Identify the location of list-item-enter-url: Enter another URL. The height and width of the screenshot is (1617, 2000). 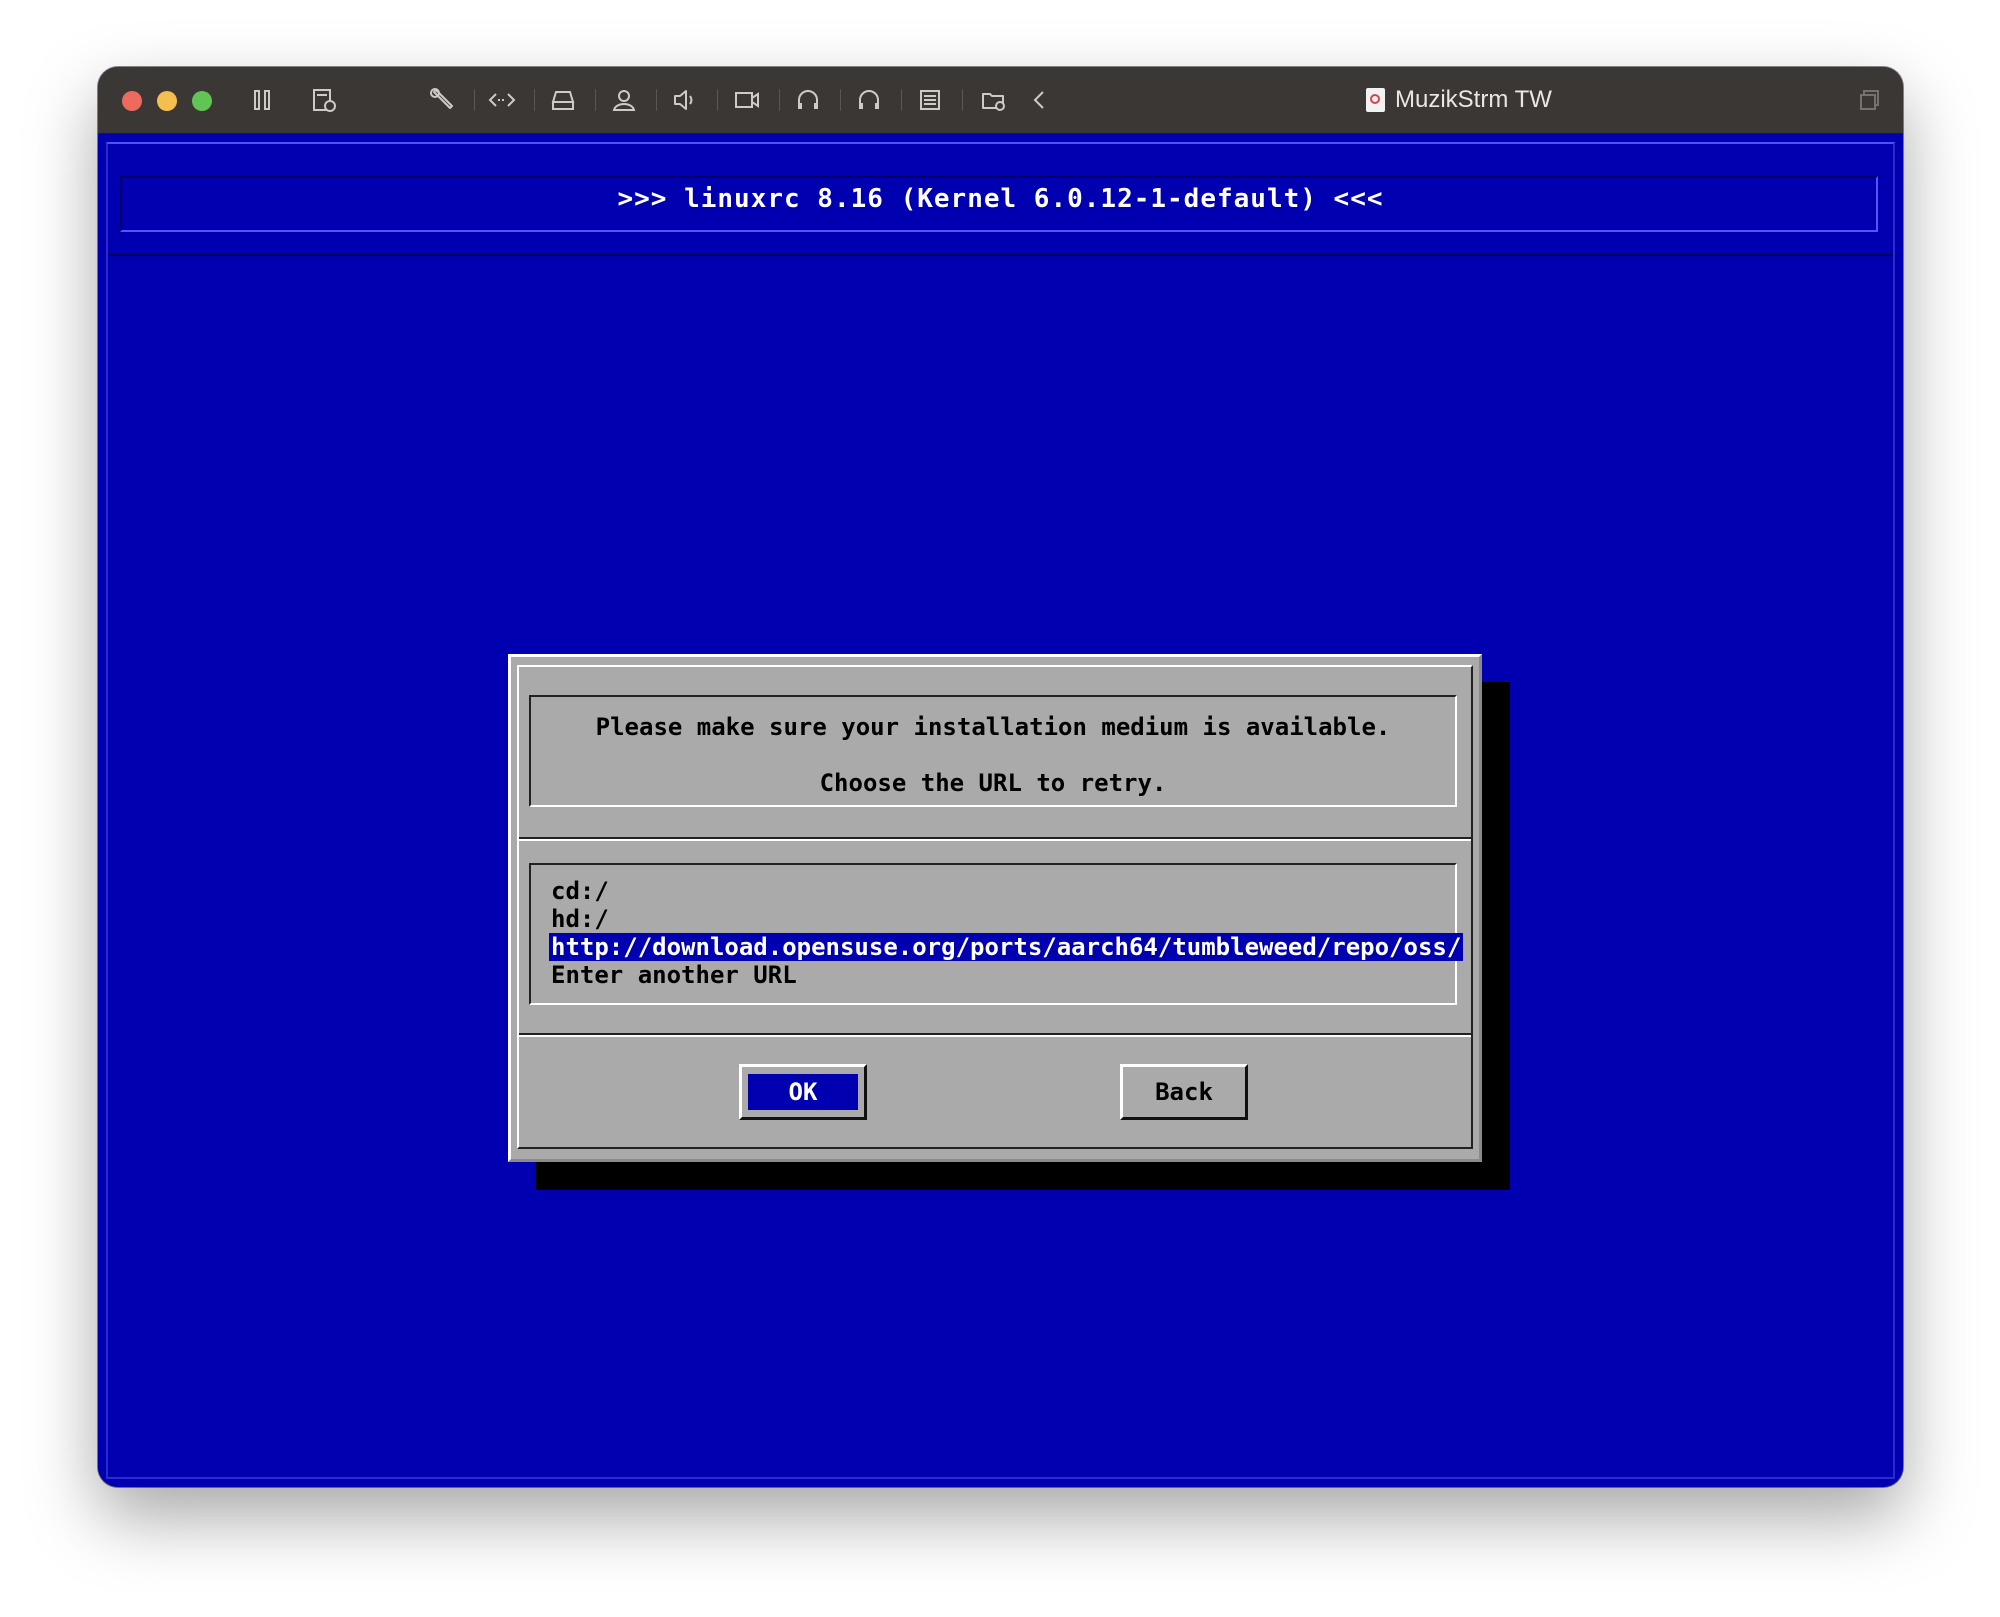
(674, 975).